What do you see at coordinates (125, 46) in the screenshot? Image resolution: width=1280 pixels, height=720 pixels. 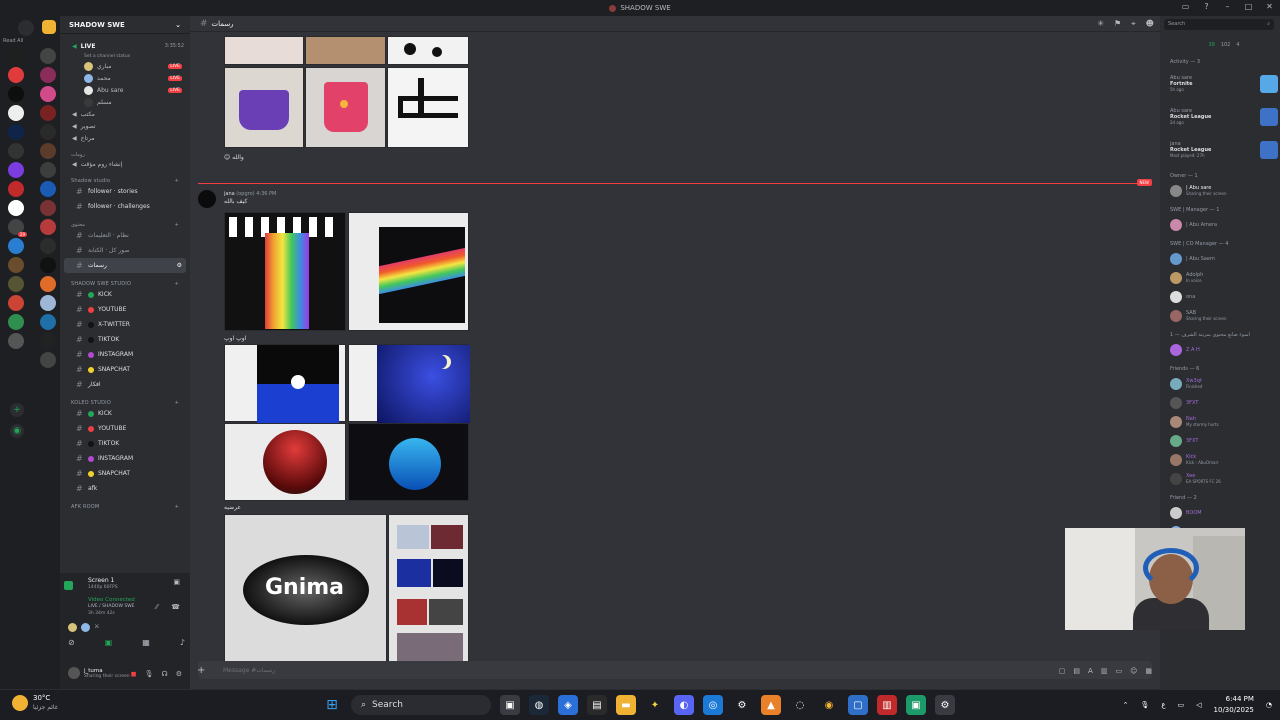 I see `voice-channel-live: ◀ LIVE 3:35:52` at bounding box center [125, 46].